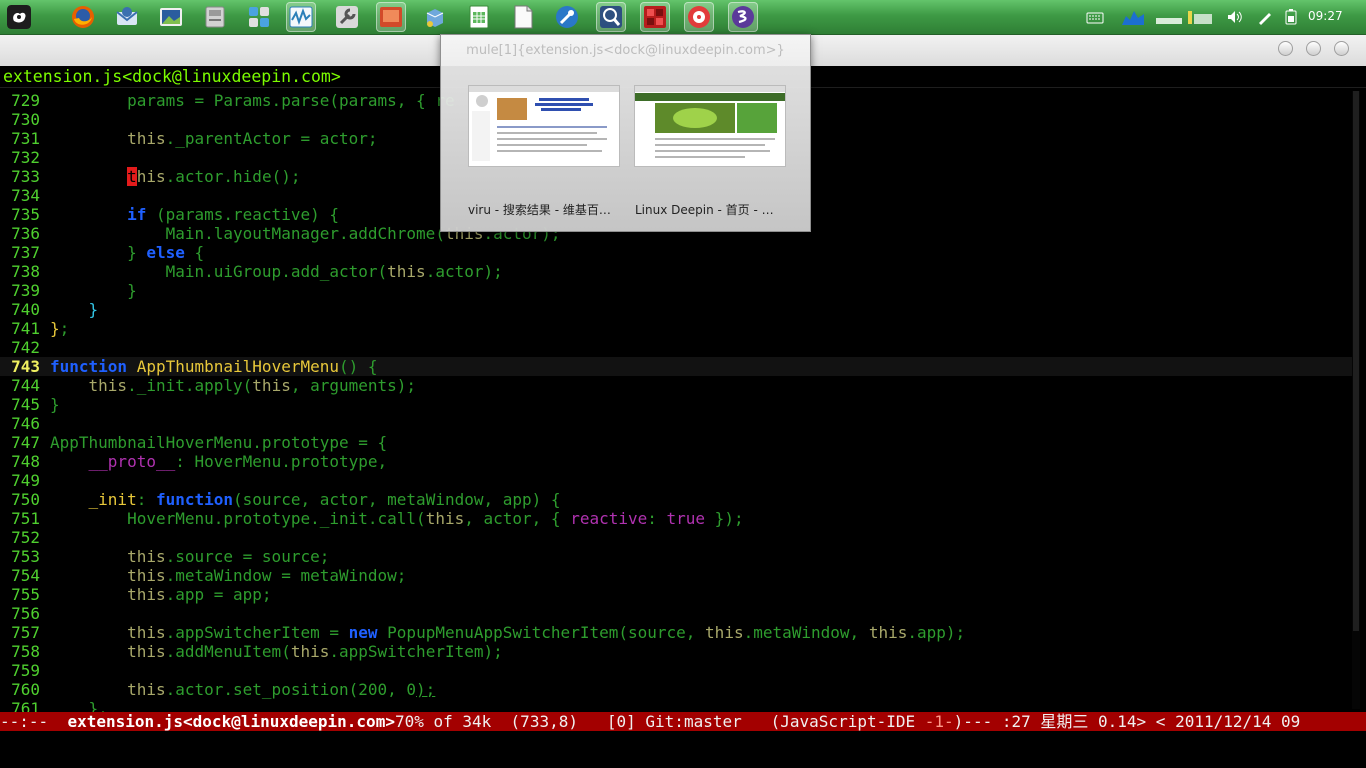 This screenshot has height=768, width=1366. I want to click on code-line: 738 Main.uiGroup.add_actor(this.actor);, so click(676, 271).